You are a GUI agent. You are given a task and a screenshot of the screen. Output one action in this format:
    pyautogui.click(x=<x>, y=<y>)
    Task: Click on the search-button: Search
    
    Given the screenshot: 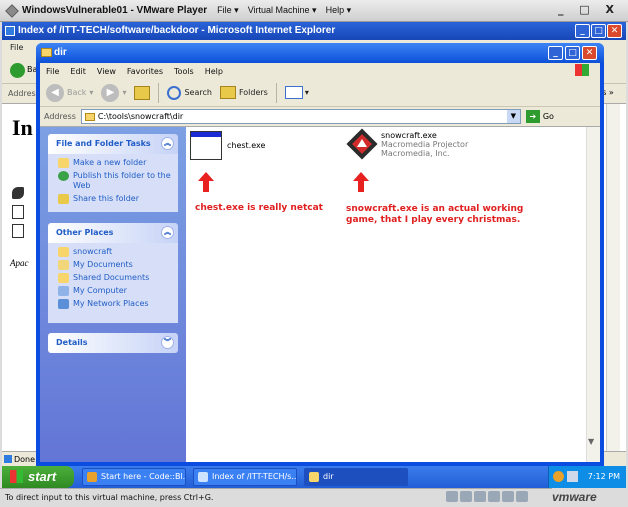 What is the action you would take?
    pyautogui.click(x=189, y=92)
    